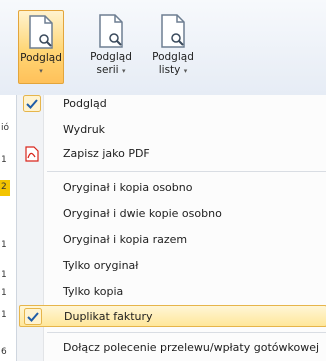 This screenshot has width=326, height=361. Describe the element at coordinates (108, 316) in the screenshot. I see `menu-item-label: Duplikat faktury` at that location.